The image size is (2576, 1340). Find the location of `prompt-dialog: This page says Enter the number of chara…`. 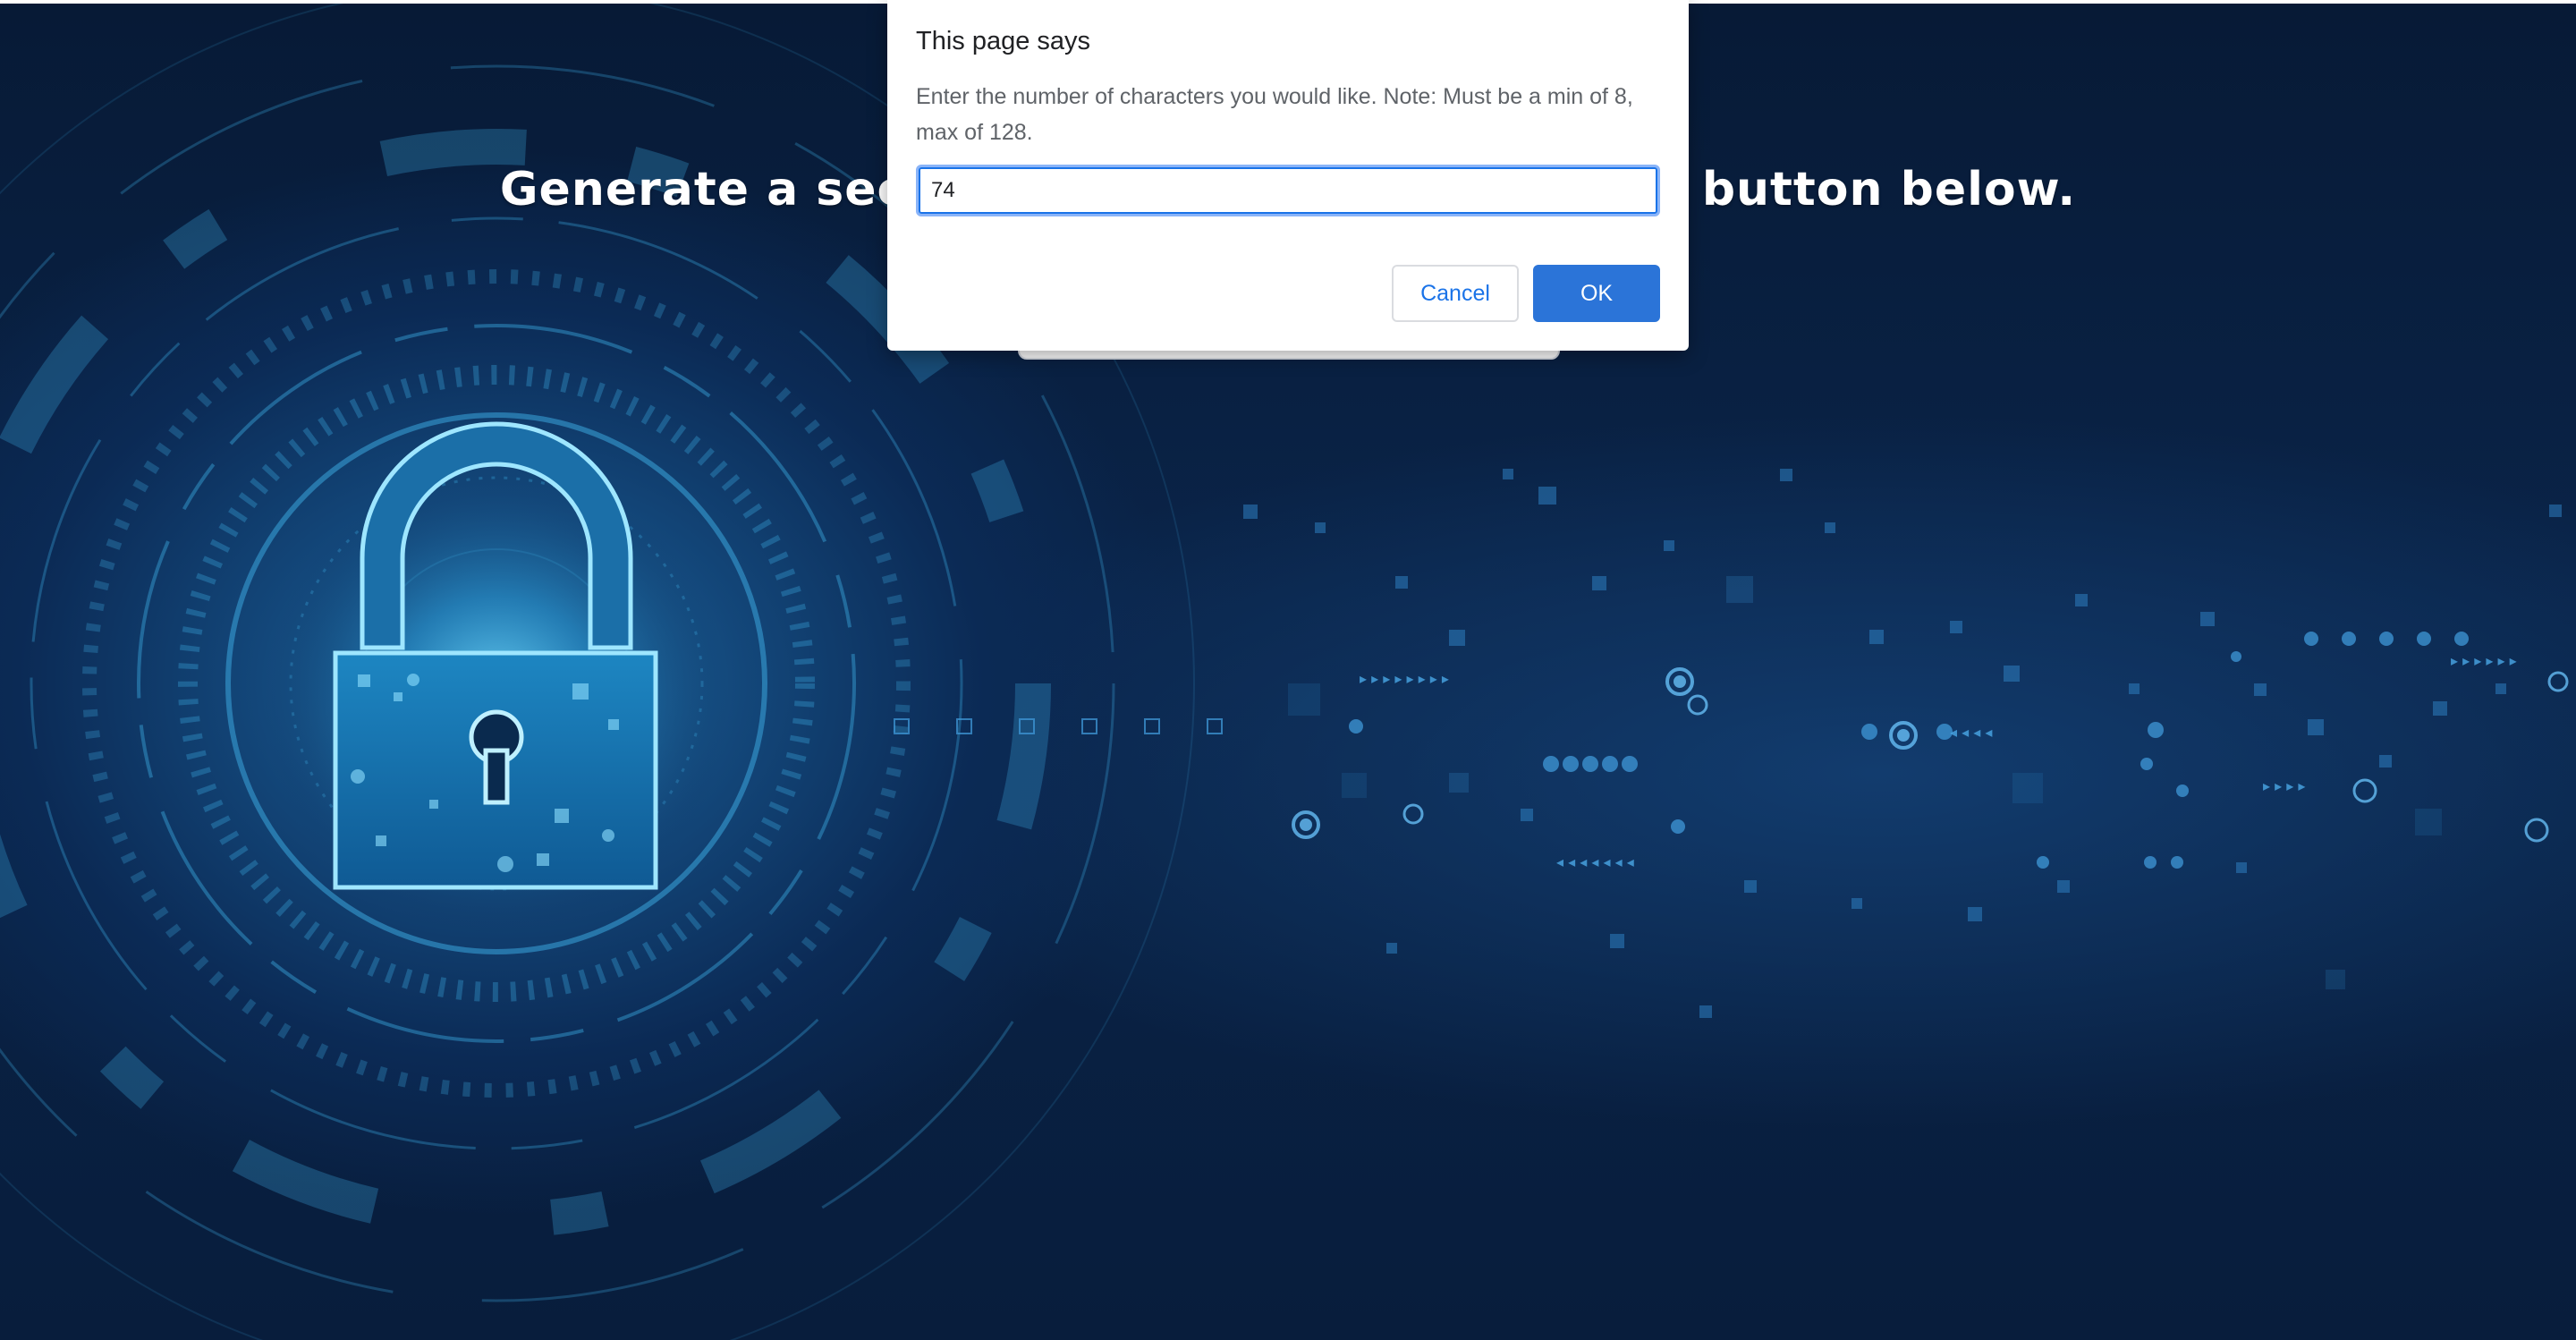

prompt-dialog: This page says Enter the number of chara… is located at coordinates (1288, 175).